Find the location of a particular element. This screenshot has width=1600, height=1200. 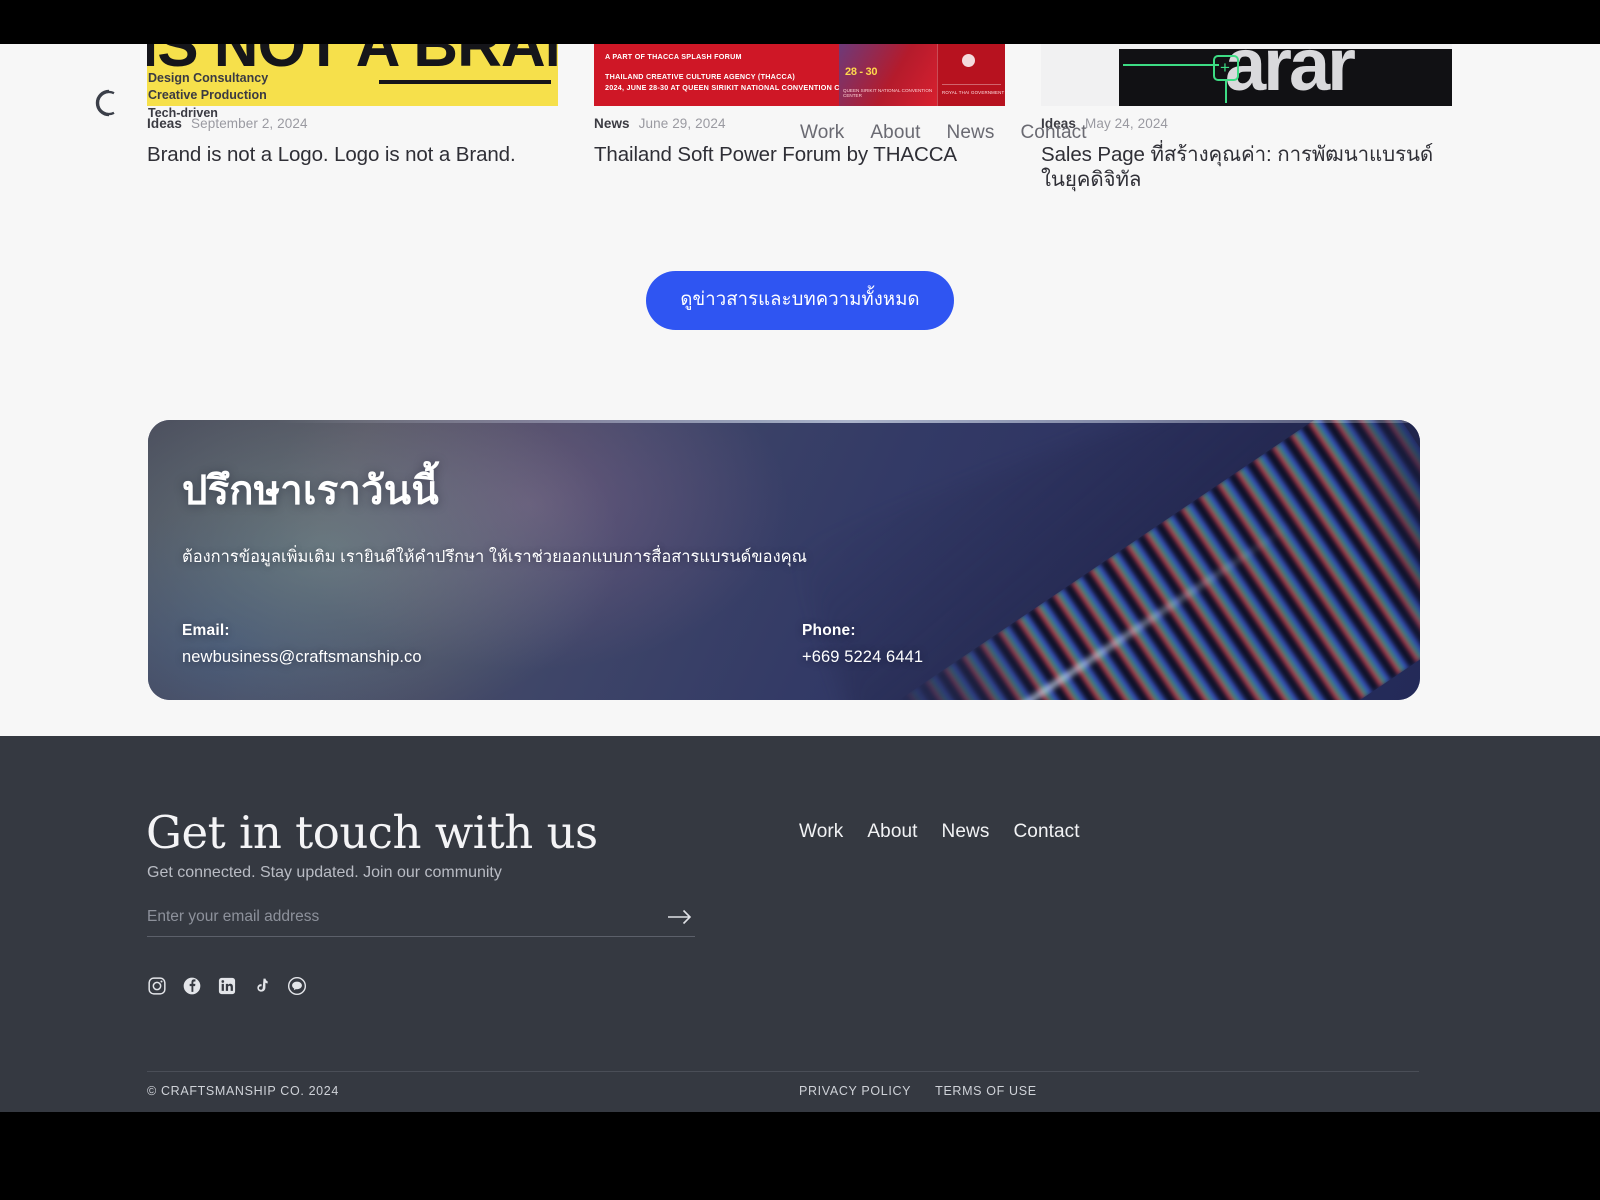

thumb-badge-sub: QUEEN SIRIKIT NATIONAL CONVENTION CENTER is located at coordinates (888, 93).